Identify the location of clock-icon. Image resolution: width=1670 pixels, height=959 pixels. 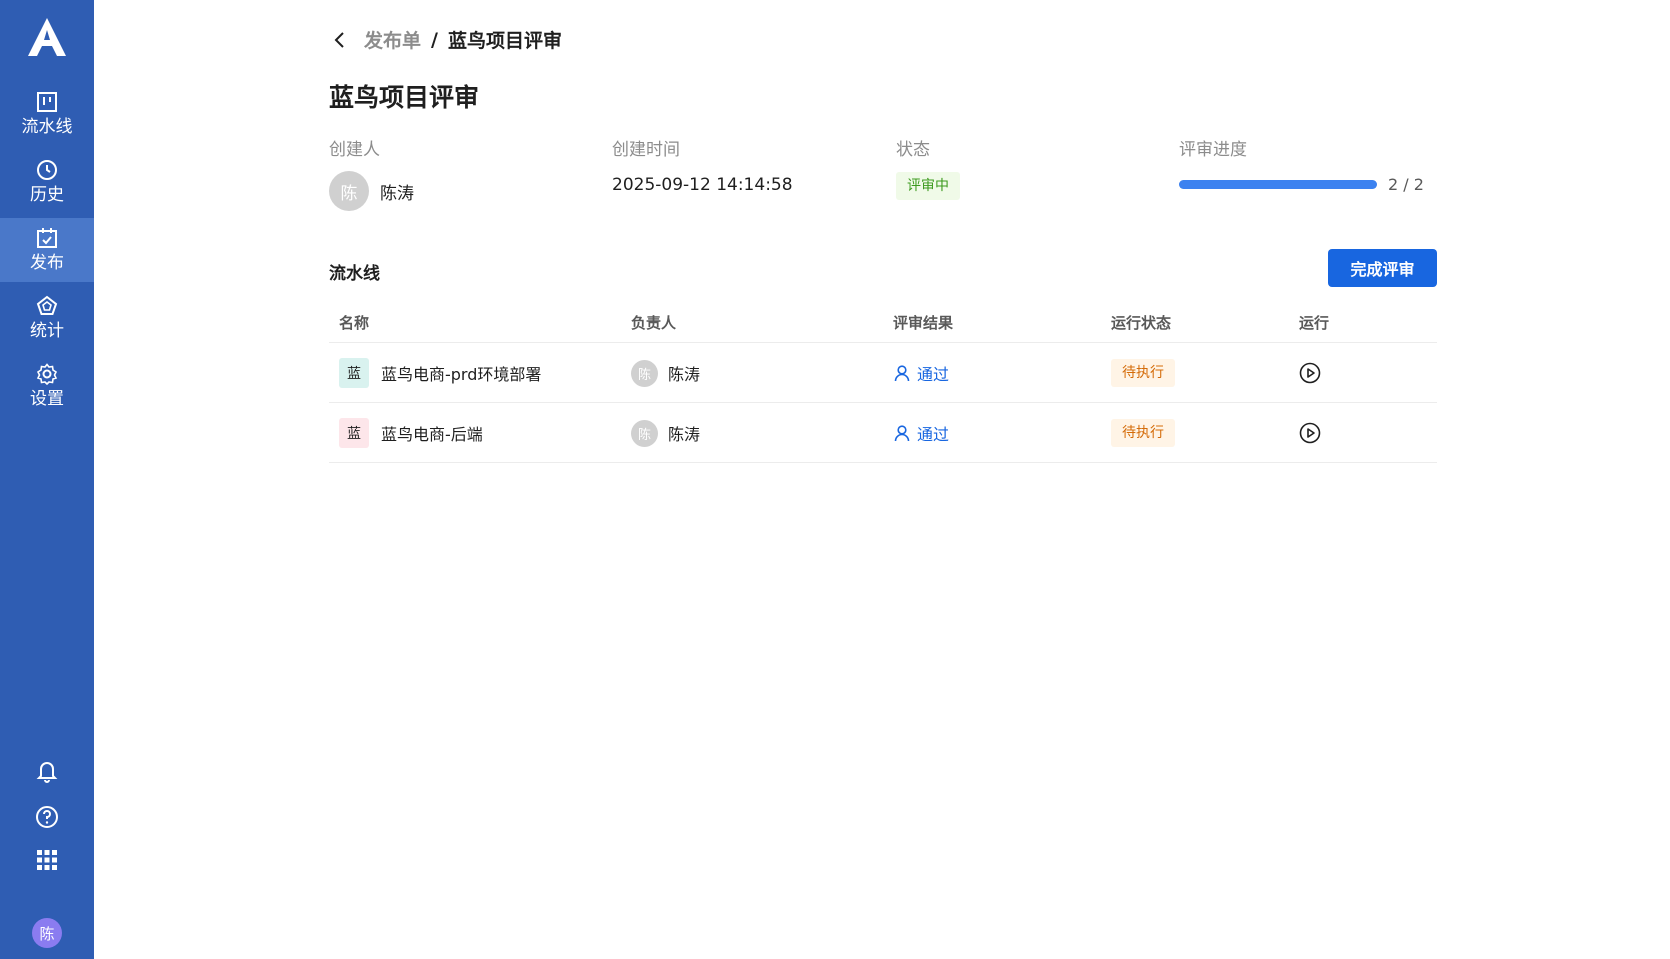
(47, 170).